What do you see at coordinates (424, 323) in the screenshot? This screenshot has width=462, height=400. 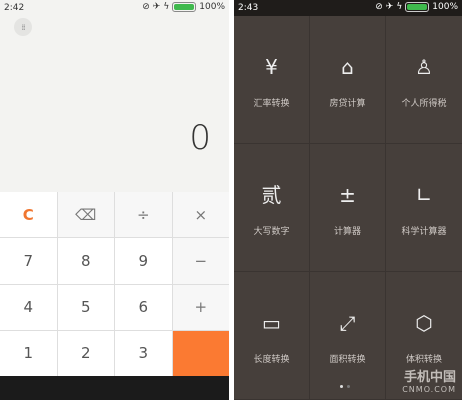 I see `cube-icon: ⬡` at bounding box center [424, 323].